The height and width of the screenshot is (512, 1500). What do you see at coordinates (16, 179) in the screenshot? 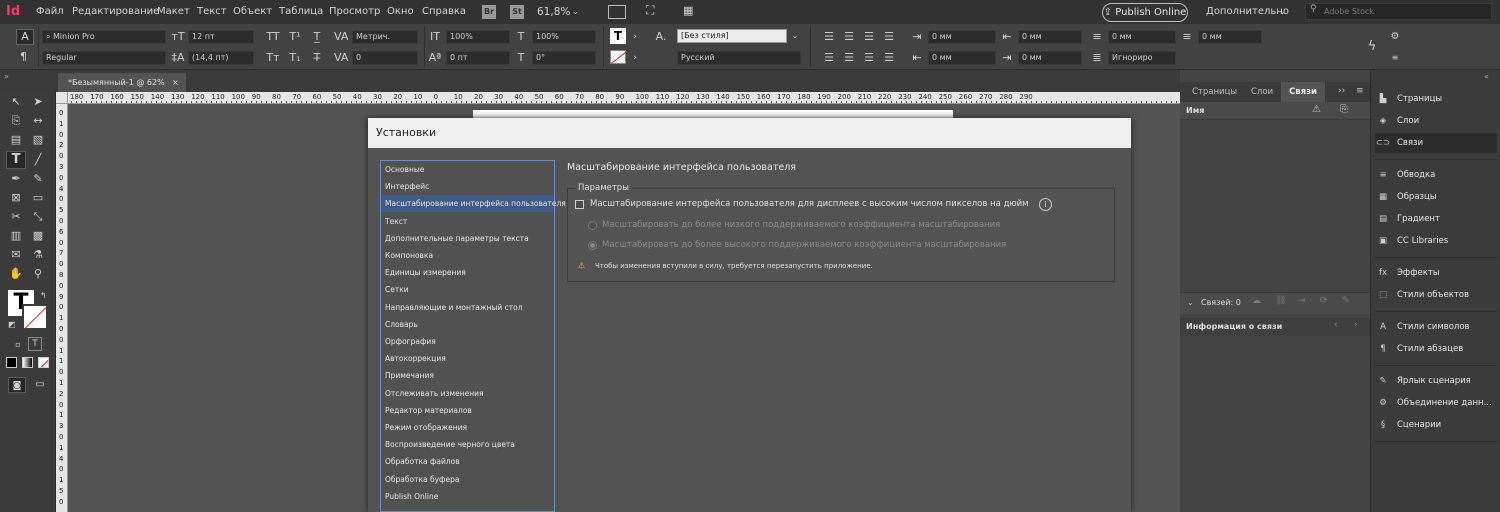
I see `pen-tool-icon: ✒` at bounding box center [16, 179].